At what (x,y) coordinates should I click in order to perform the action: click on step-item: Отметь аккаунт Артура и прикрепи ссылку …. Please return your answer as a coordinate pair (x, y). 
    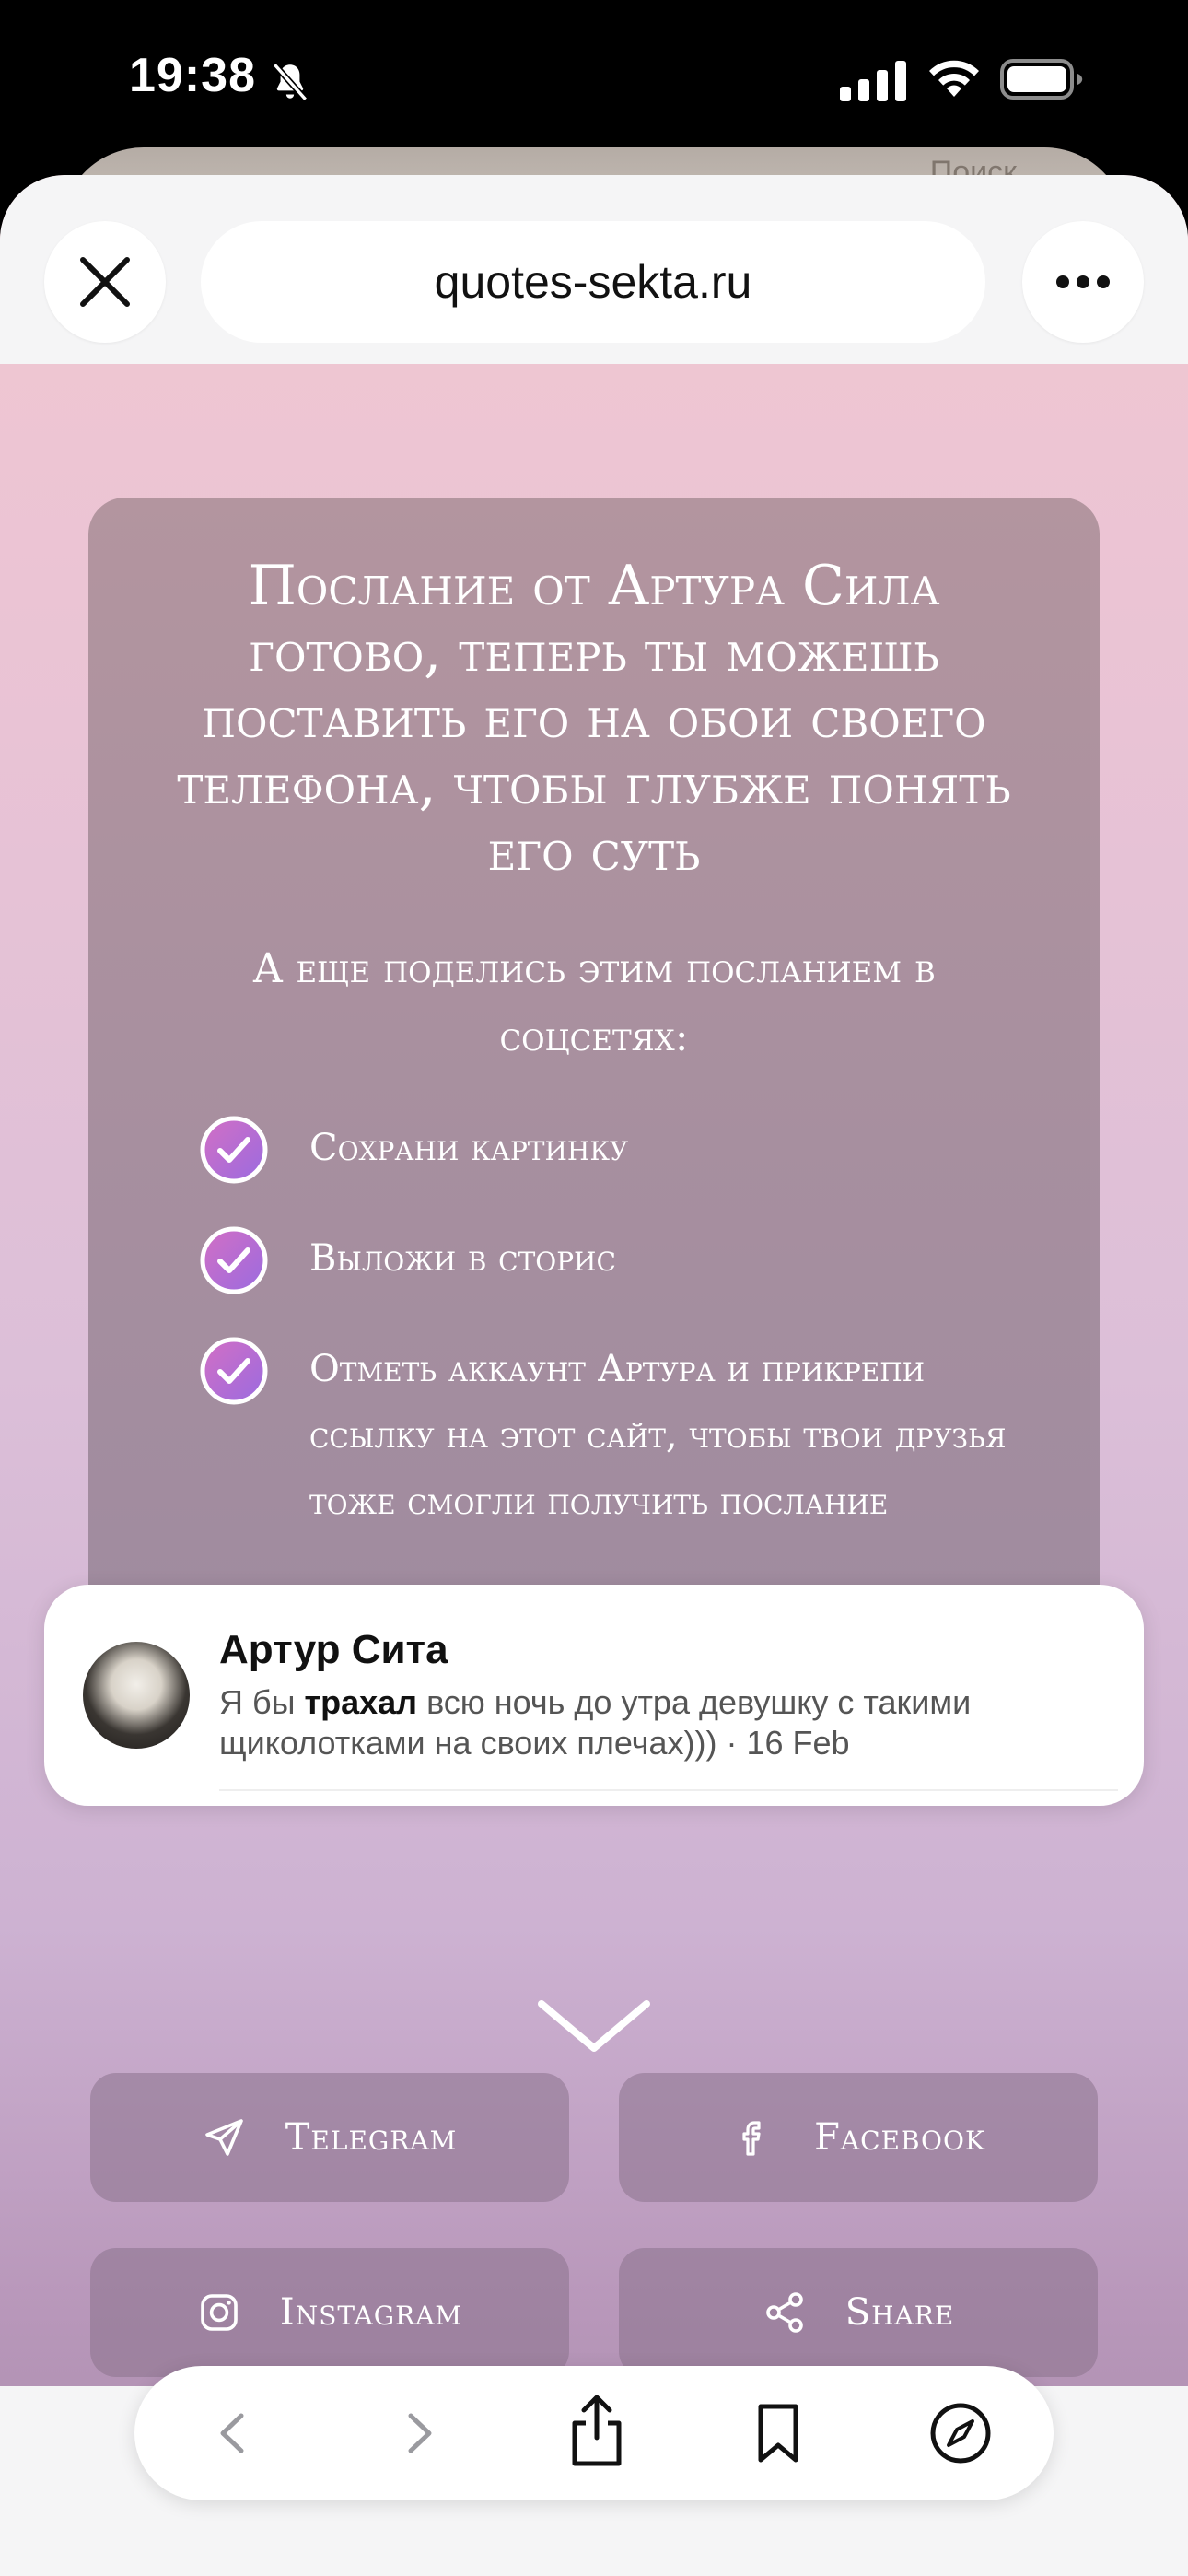
    Looking at the image, I should click on (621, 1435).